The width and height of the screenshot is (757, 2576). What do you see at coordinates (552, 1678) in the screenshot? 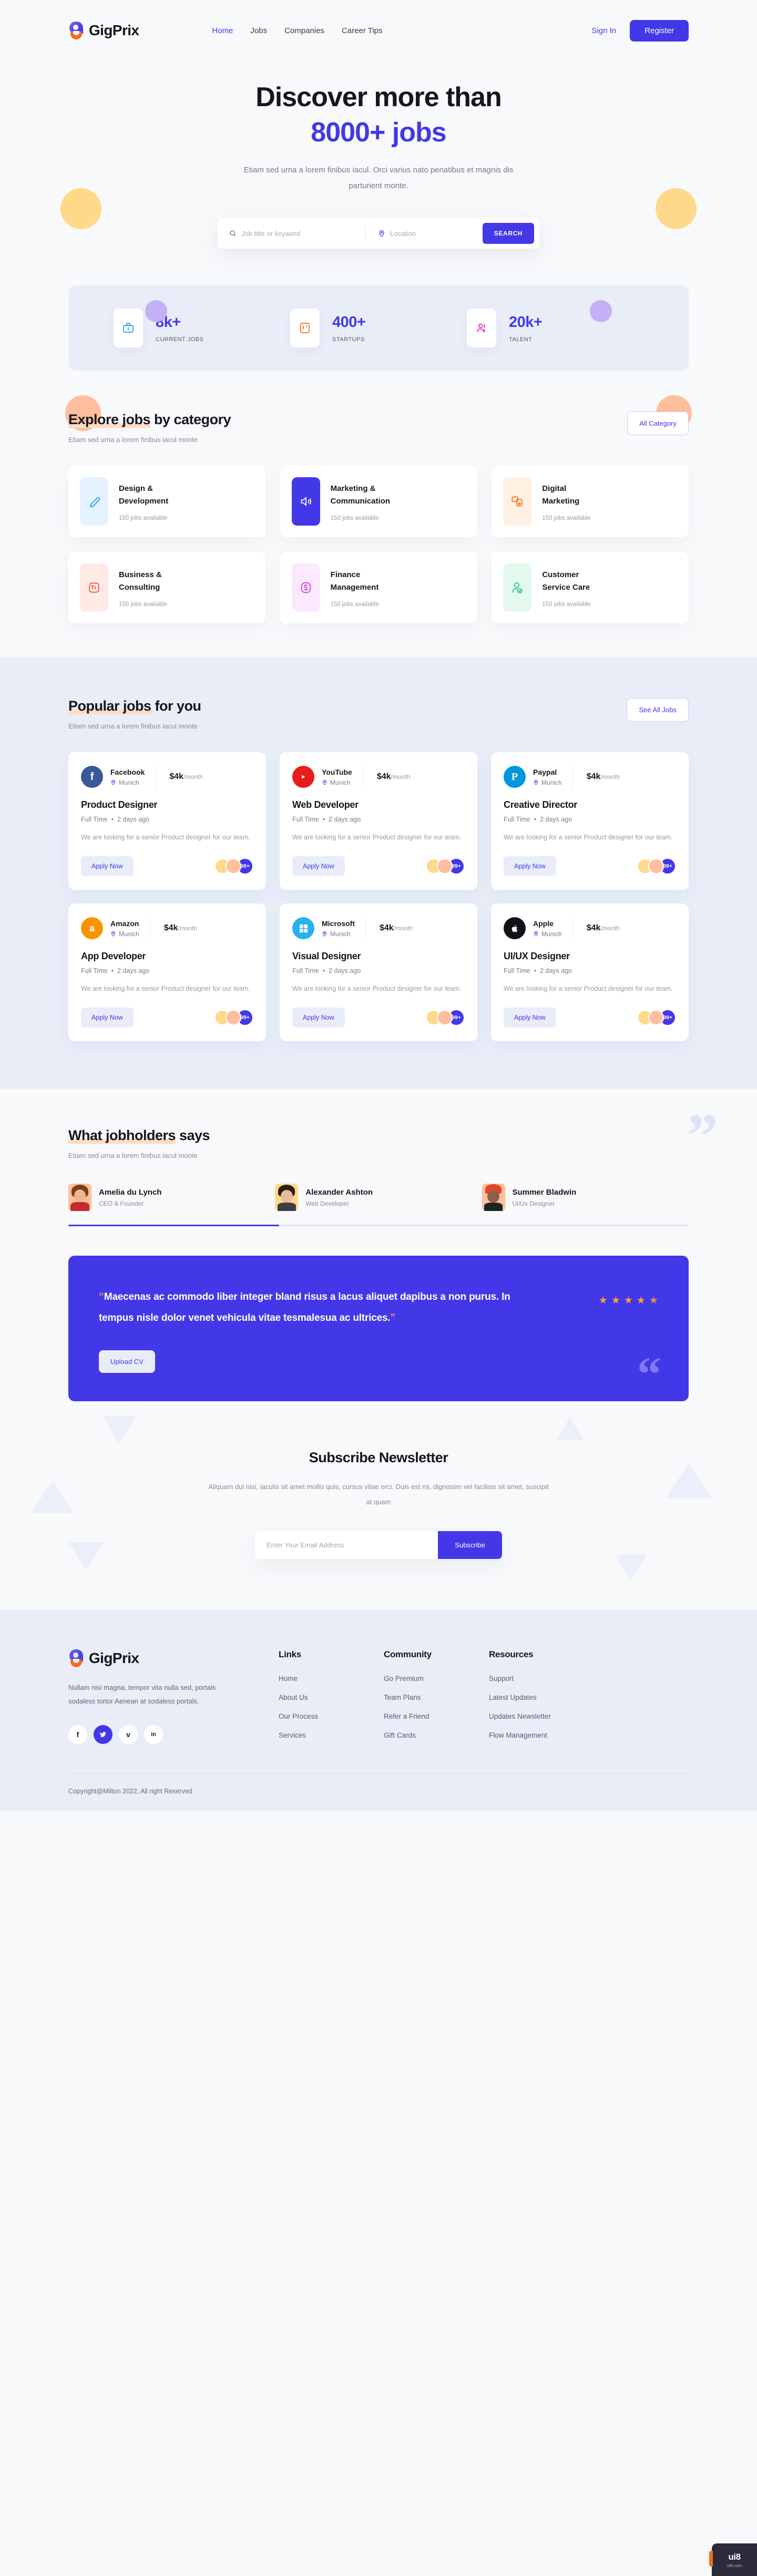
I see `footer-link-support: Support` at bounding box center [552, 1678].